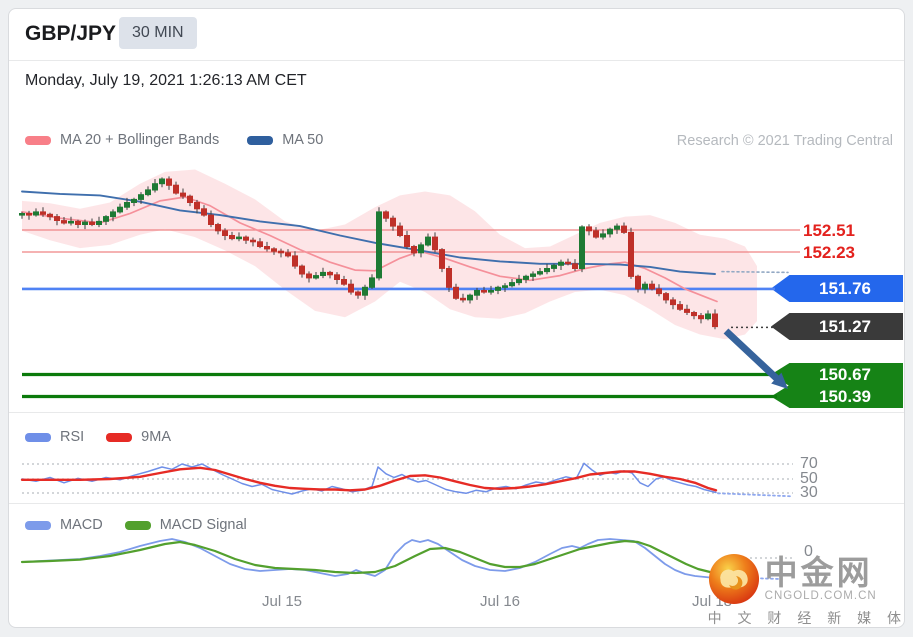 Image resolution: width=913 pixels, height=637 pixels. I want to click on header-divider, so click(456, 60).